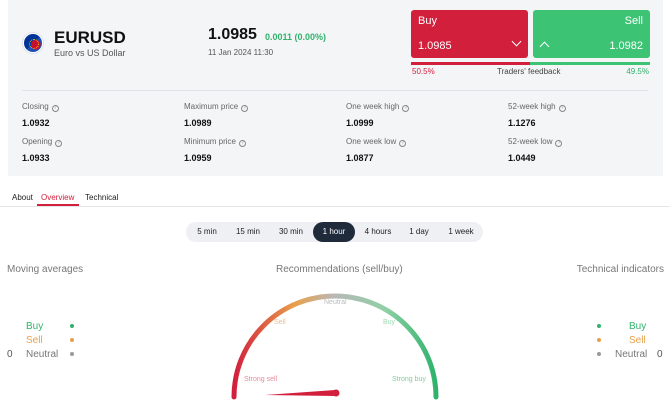 Image resolution: width=670 pixels, height=405 pixels. What do you see at coordinates (207, 232) in the screenshot?
I see `timeframe-5-min: 5 min` at bounding box center [207, 232].